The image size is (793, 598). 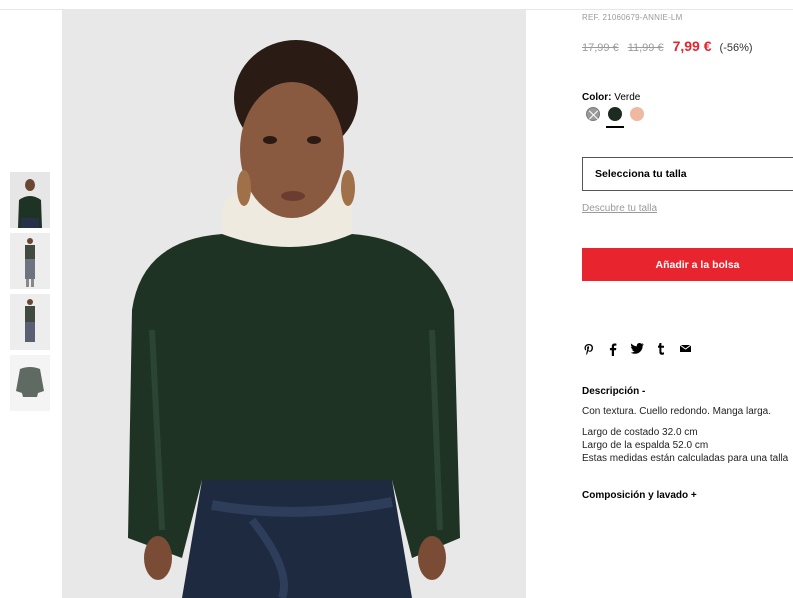 What do you see at coordinates (736, 48) in the screenshot?
I see `discount-badge: (-56%)` at bounding box center [736, 48].